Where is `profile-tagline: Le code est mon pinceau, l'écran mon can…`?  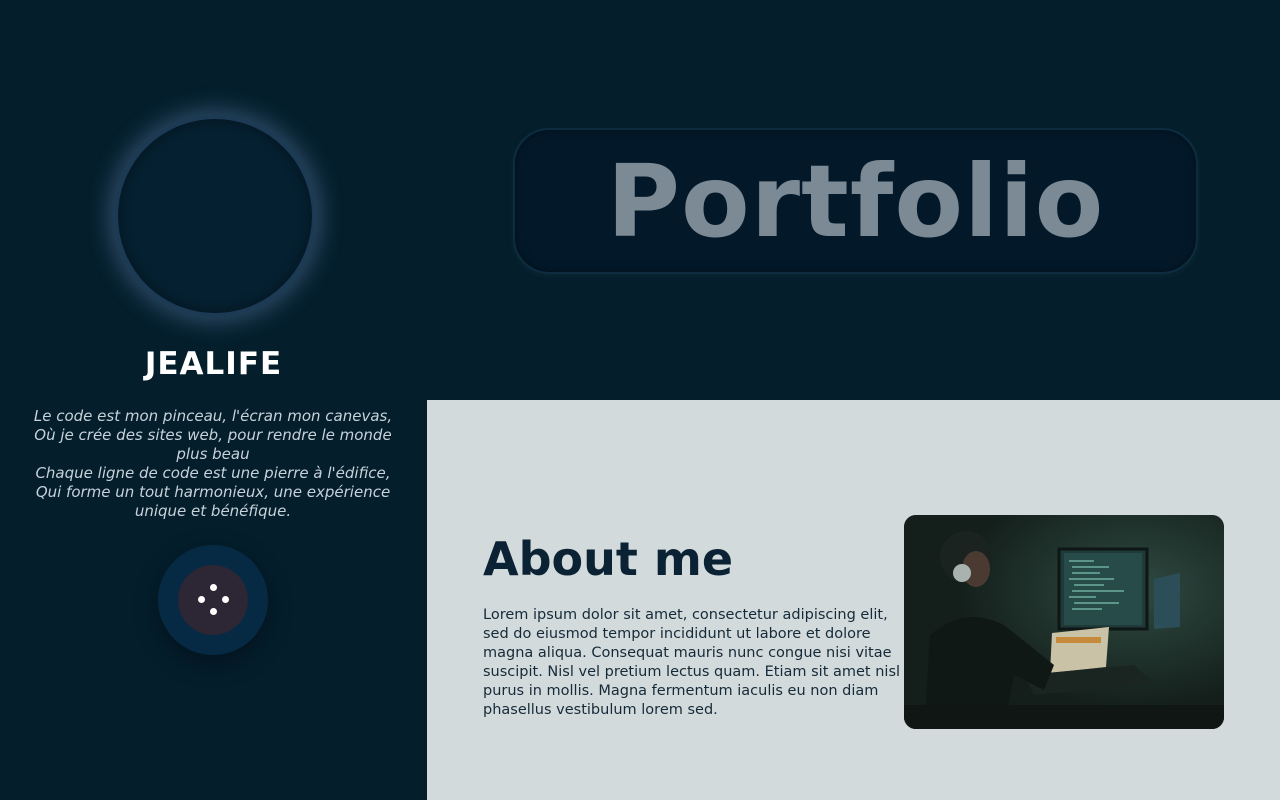 profile-tagline: Le code est mon pinceau, l'écran mon can… is located at coordinates (213, 464).